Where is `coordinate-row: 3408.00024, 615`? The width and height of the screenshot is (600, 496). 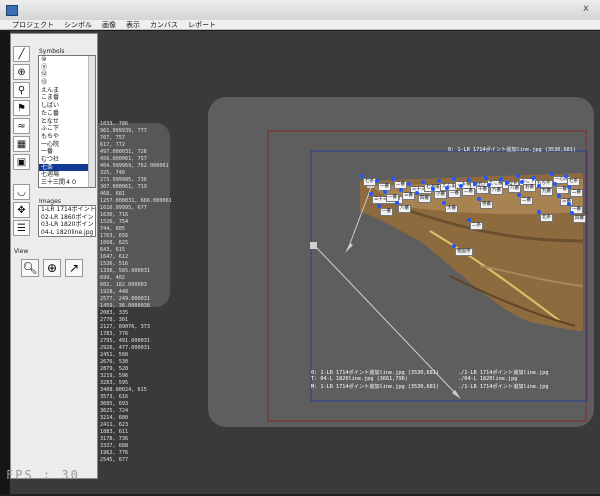
coordinate-row: 3408.00024, 615 is located at coordinates (123, 390).